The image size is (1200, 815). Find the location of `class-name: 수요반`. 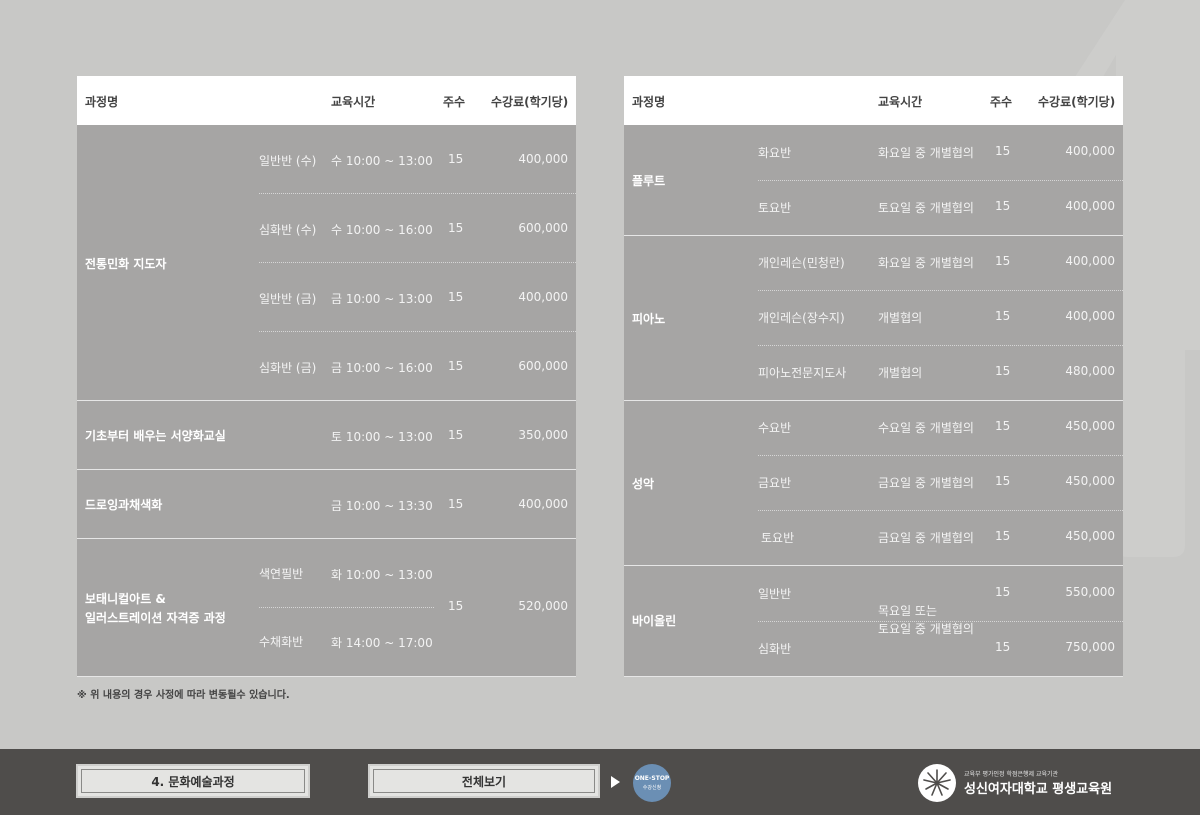

class-name: 수요반 is located at coordinates (775, 428).